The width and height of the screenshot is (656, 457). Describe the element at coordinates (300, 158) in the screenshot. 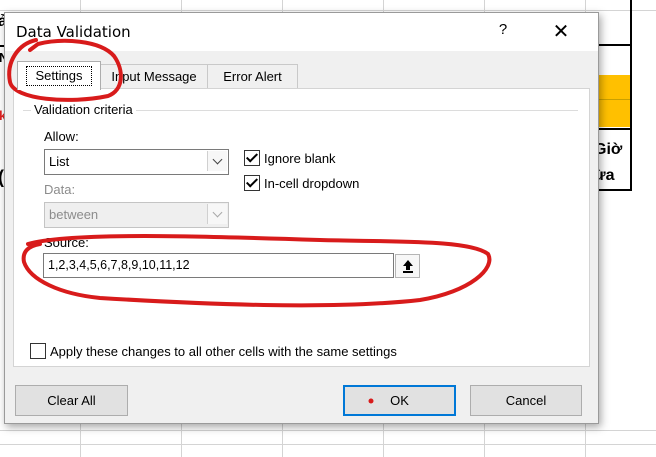

I see `ignore-blank-label: Ignore blank` at that location.